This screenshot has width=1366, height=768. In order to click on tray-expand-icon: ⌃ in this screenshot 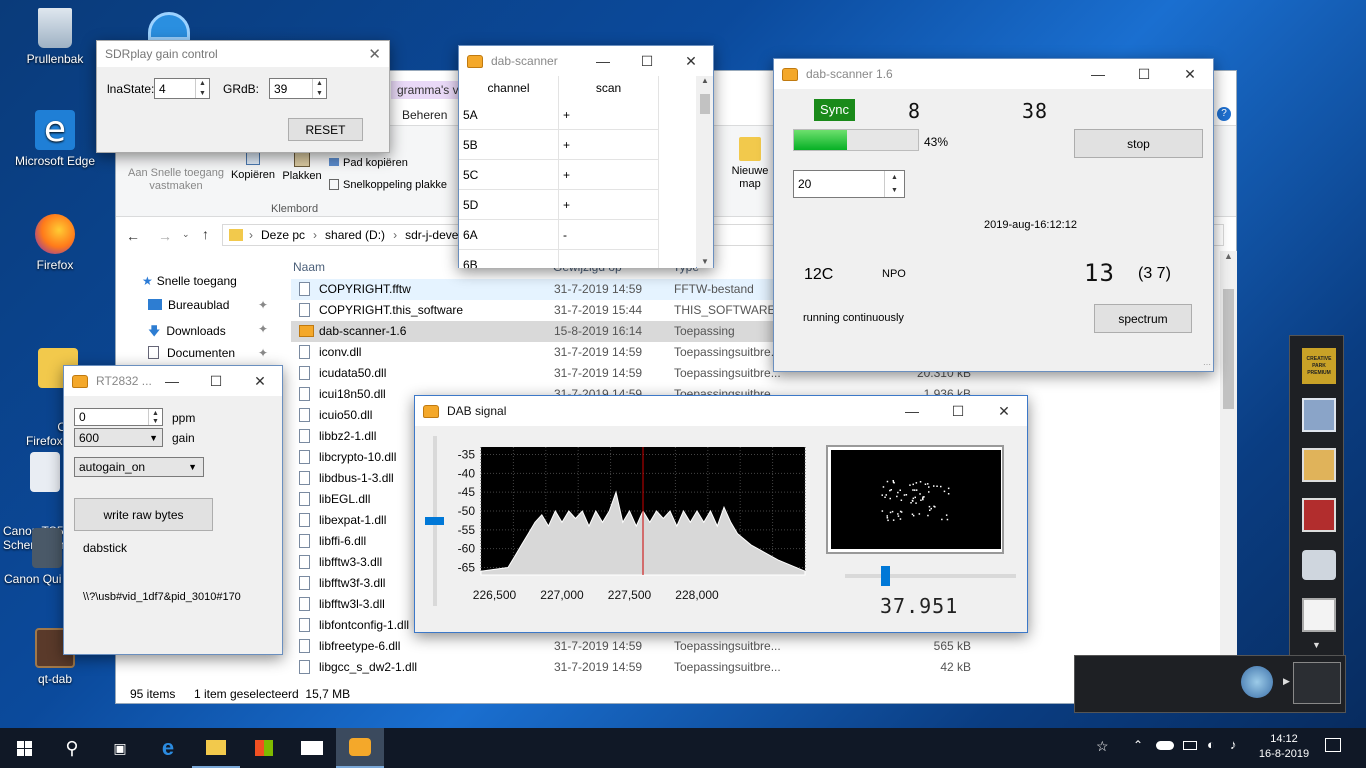, I will do `click(1138, 745)`.